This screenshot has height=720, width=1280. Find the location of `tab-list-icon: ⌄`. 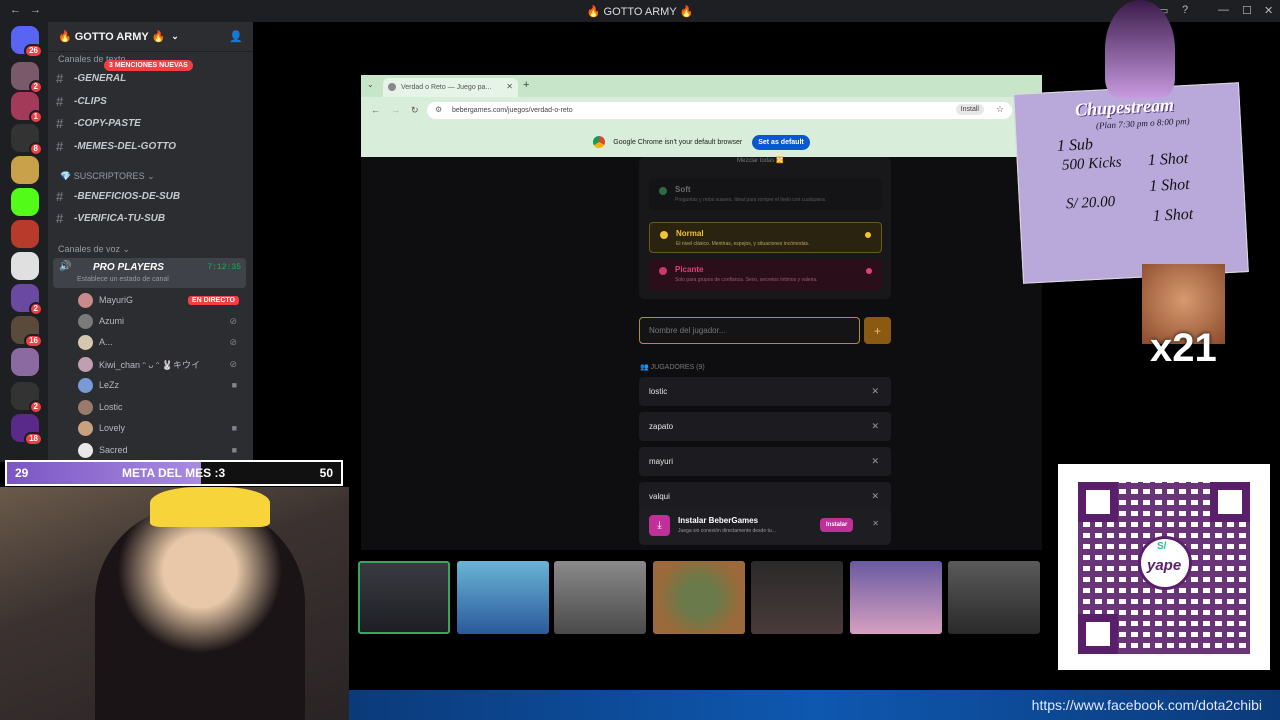

tab-list-icon: ⌄ is located at coordinates (370, 84).